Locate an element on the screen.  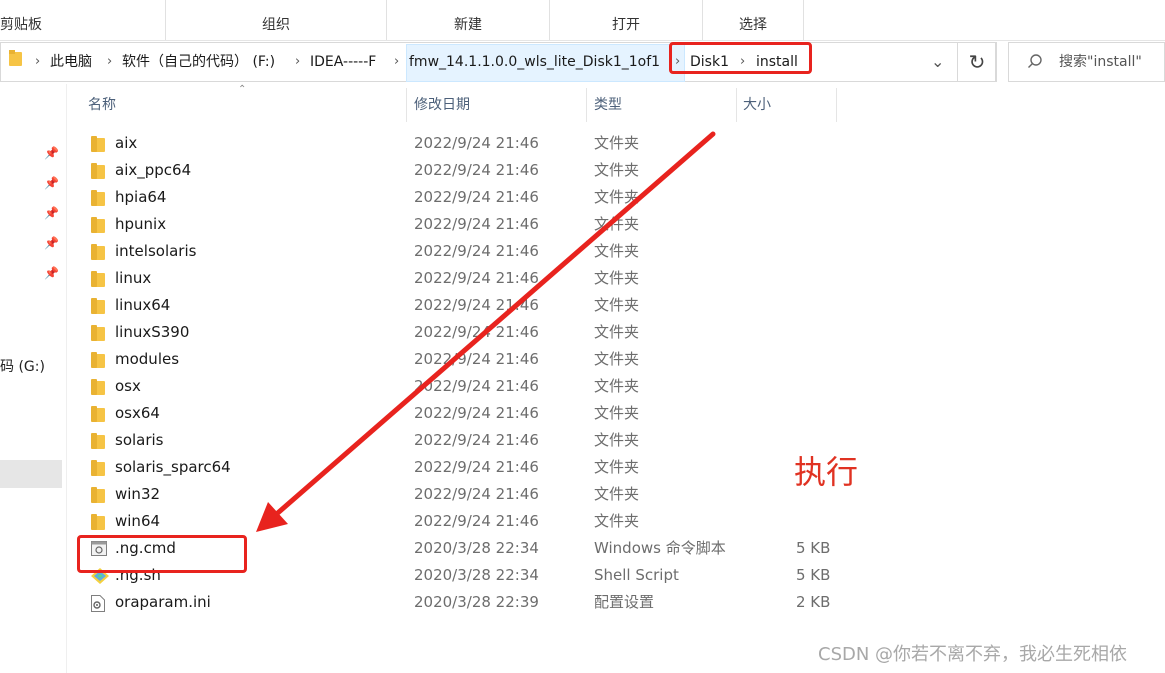
file-row: hpunix 2022/9/24 21:46 文件夹 is located at coordinates (430, 224).